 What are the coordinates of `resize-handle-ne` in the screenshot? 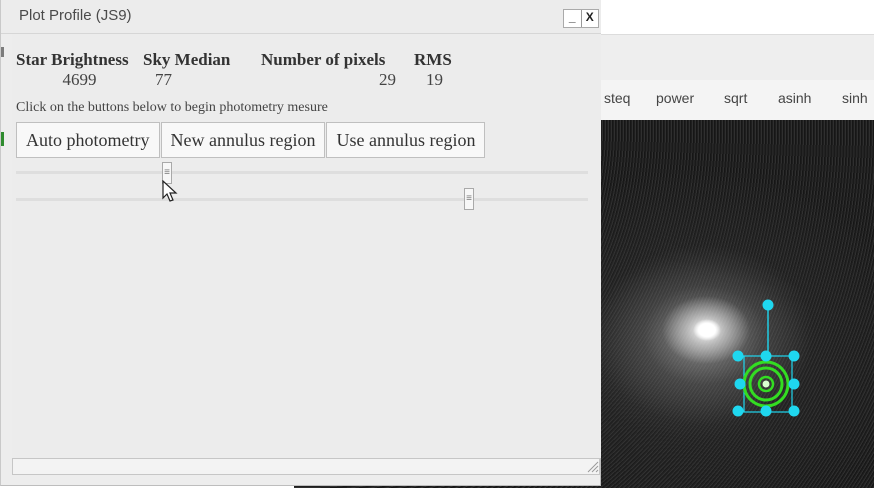 It's located at (794, 356).